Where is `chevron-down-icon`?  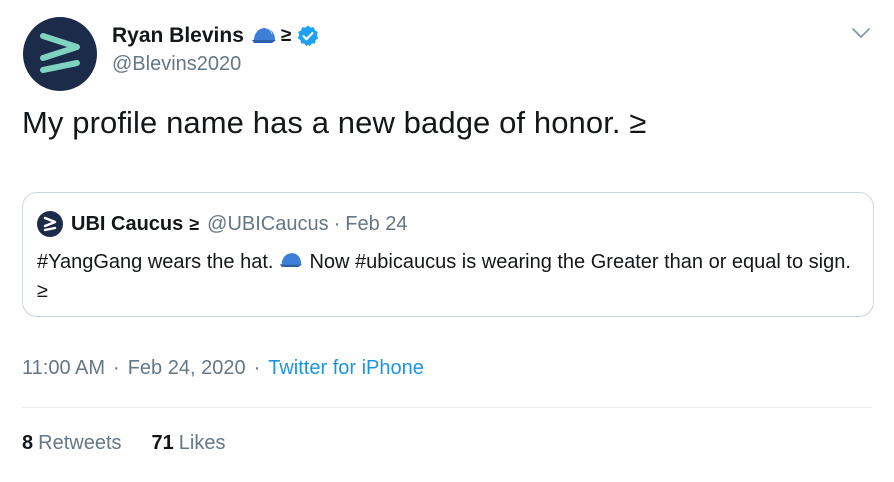
chevron-down-icon is located at coordinates (861, 33).